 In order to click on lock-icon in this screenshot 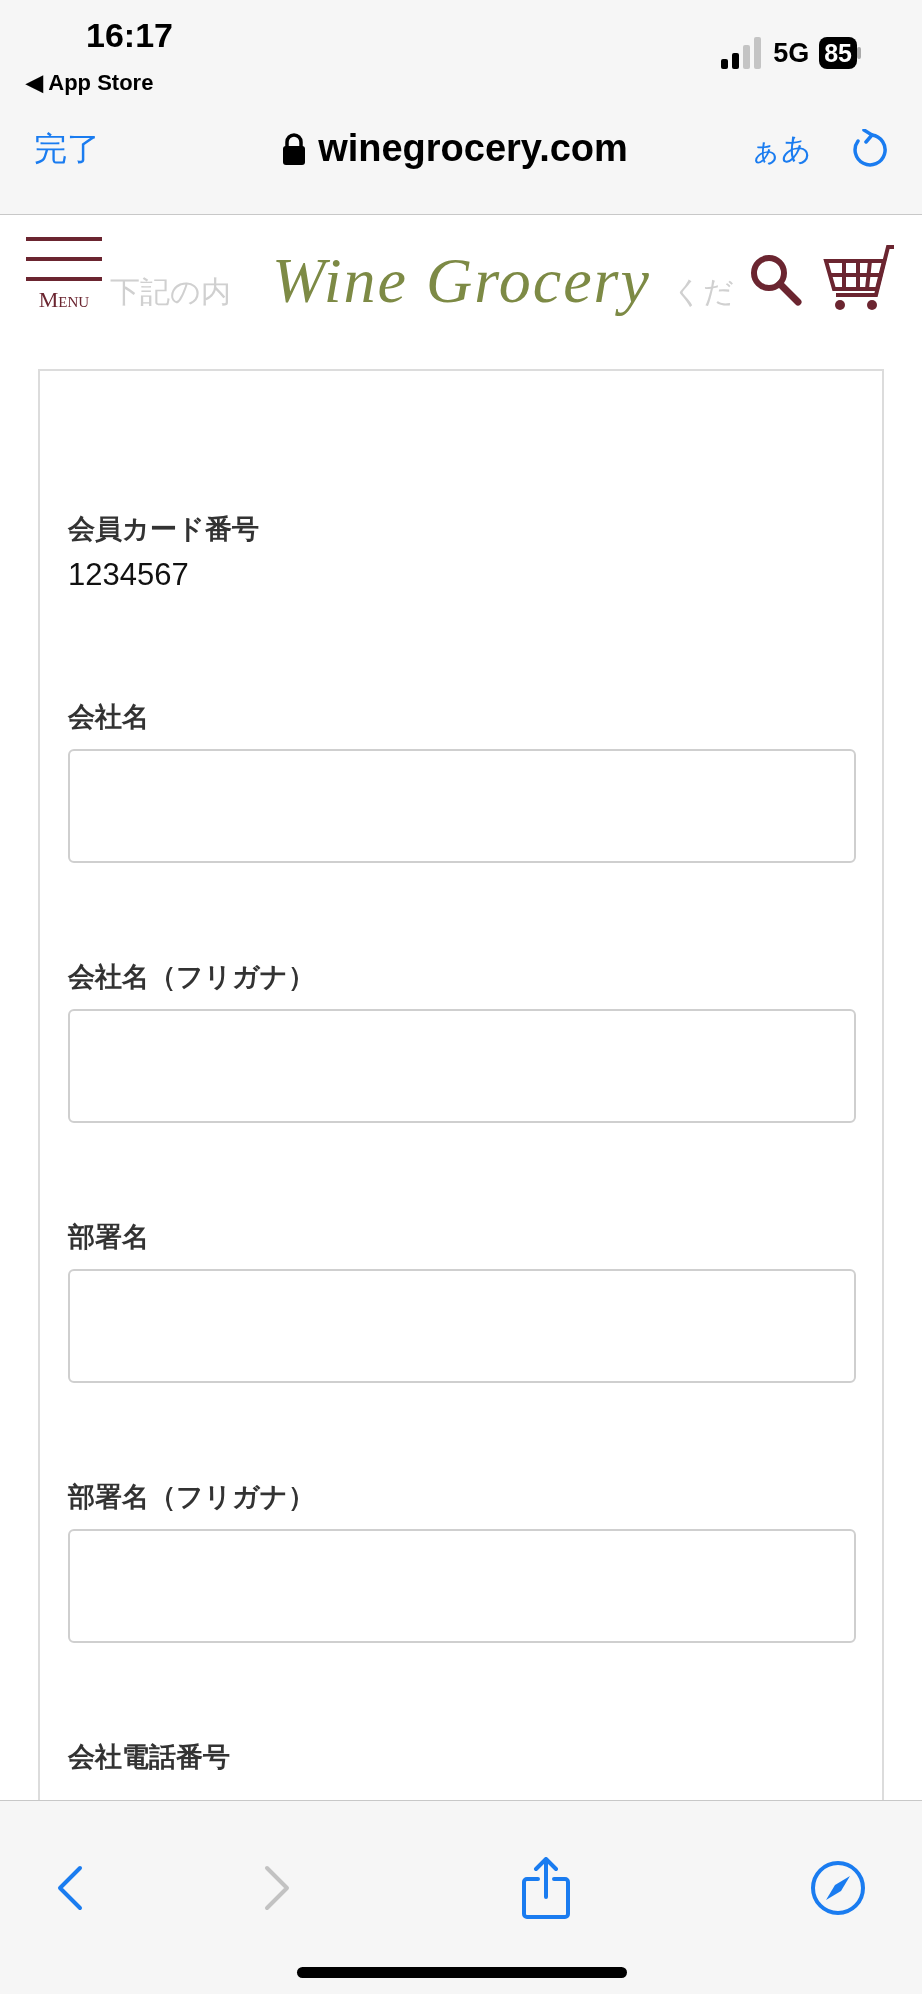, I will do `click(294, 148)`.